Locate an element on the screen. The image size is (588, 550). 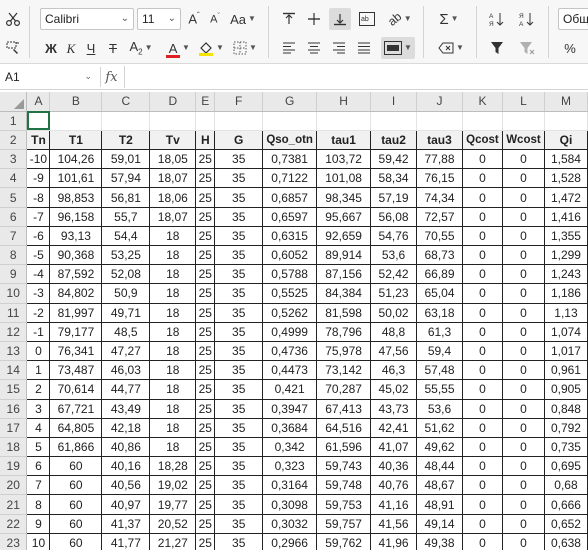
fill-color-button: ▼ is located at coordinates (211, 48).